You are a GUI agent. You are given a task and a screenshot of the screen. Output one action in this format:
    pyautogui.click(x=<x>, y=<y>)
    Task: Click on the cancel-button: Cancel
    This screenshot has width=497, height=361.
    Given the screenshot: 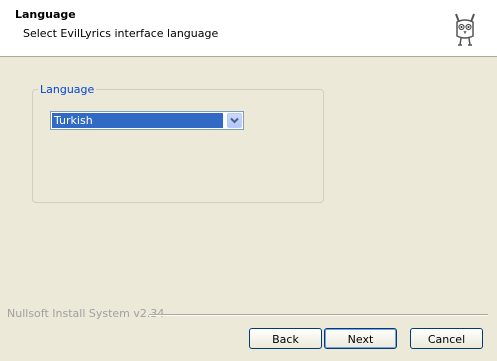 What is the action you would take?
    pyautogui.click(x=446, y=338)
    